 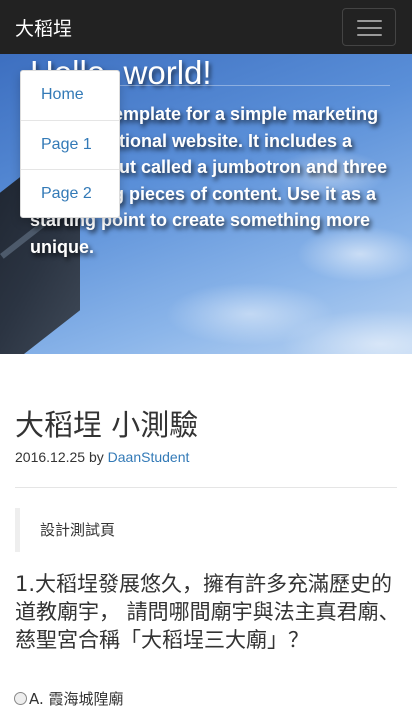 I want to click on nav-item-page-2: Page 2, so click(x=70, y=193).